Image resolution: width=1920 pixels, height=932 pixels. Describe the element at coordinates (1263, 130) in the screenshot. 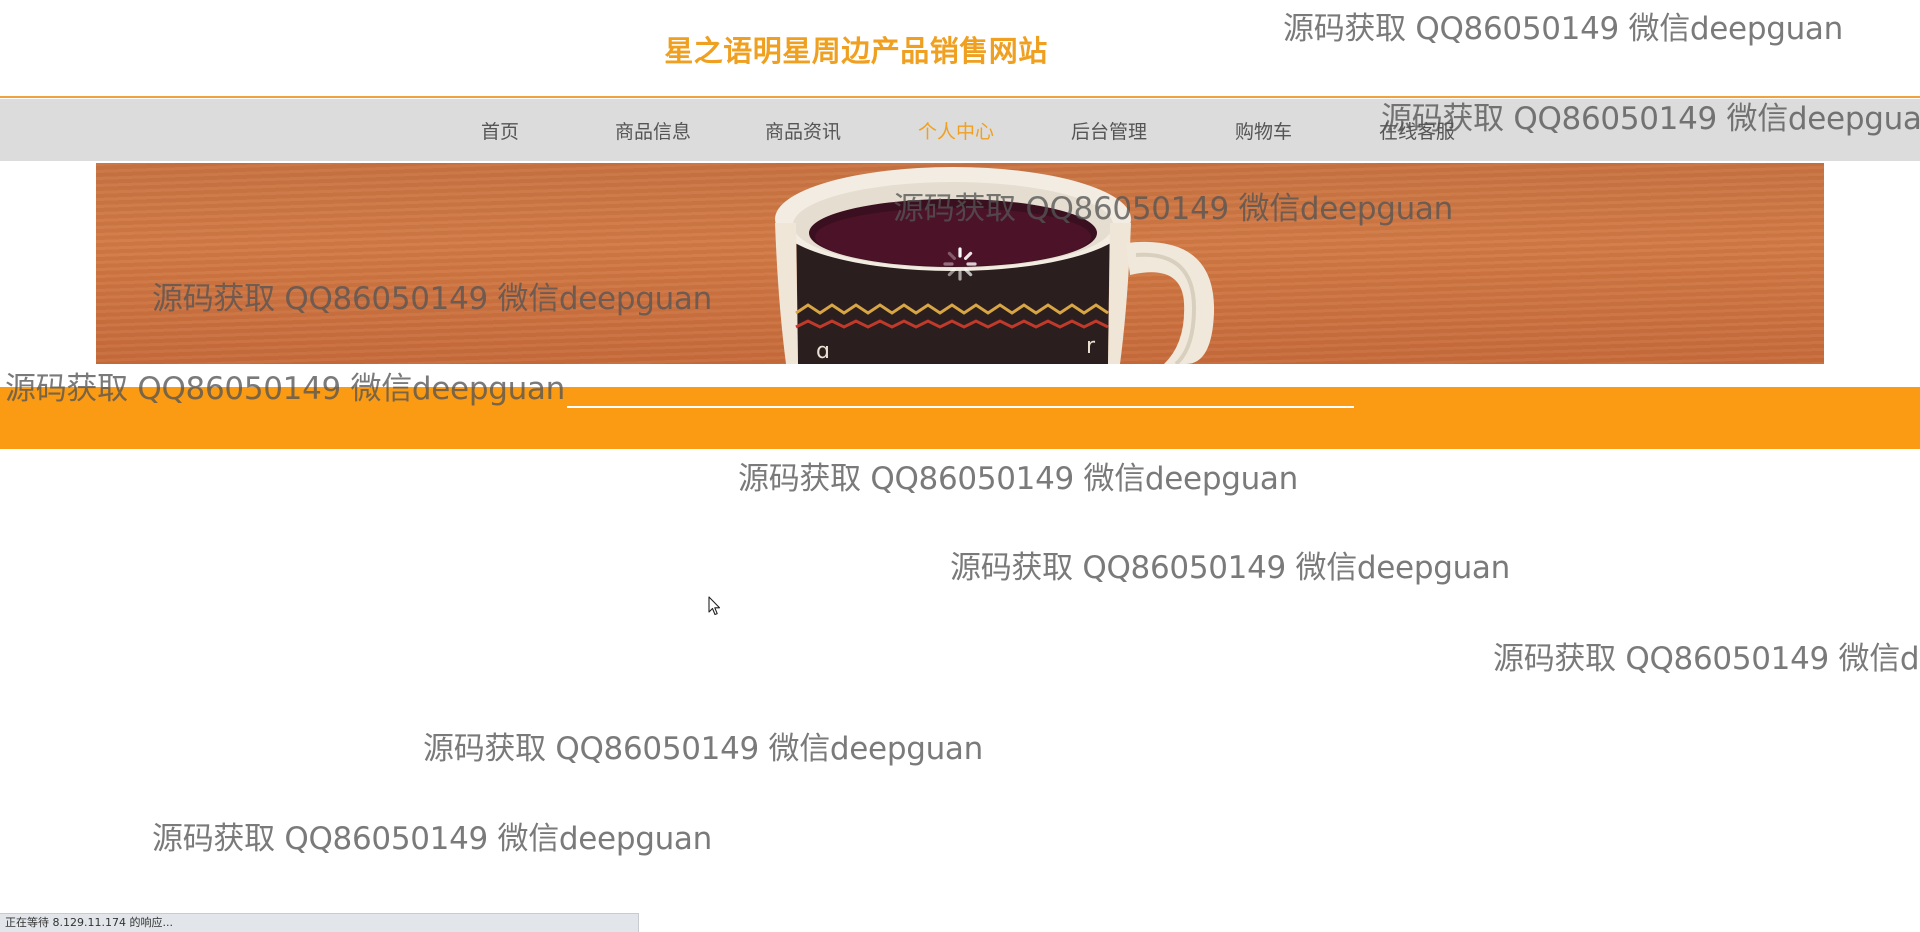

I see `nav-item-cart: 购物车` at that location.